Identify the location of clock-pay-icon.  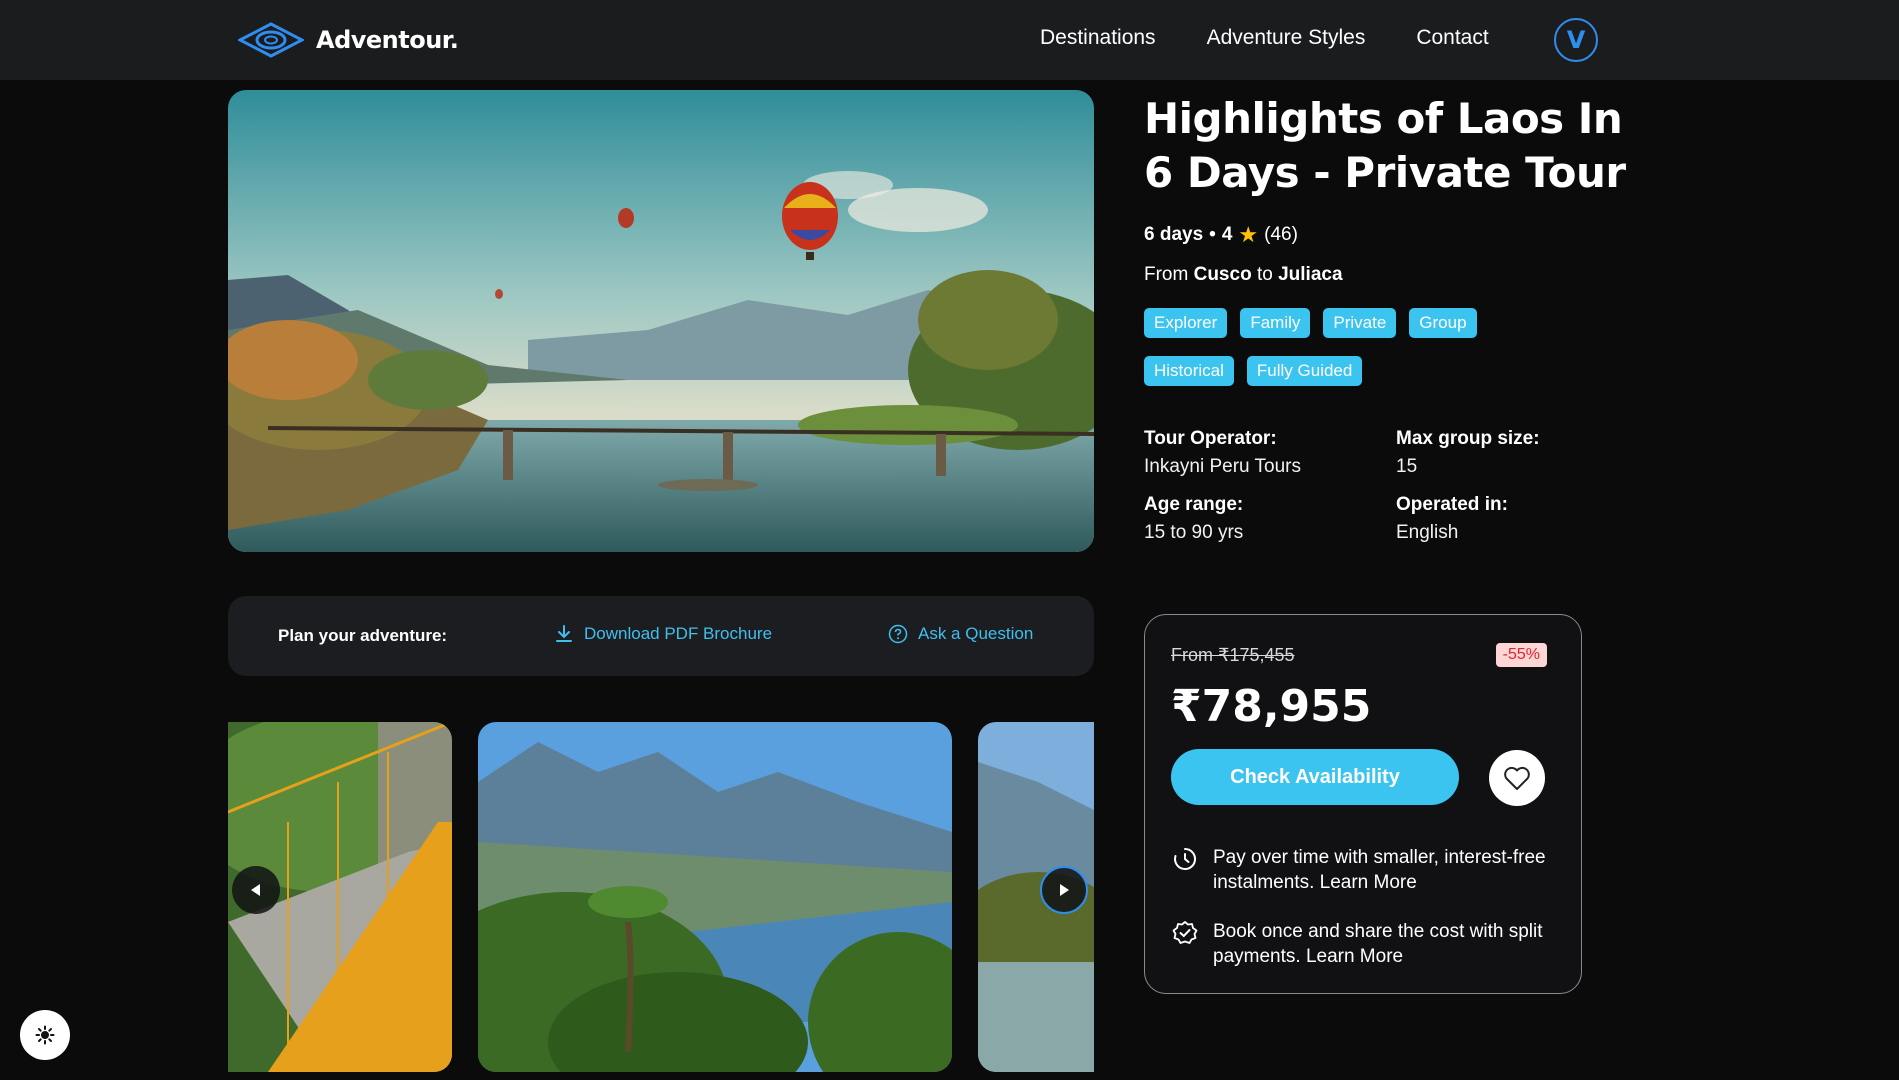
(1185, 858).